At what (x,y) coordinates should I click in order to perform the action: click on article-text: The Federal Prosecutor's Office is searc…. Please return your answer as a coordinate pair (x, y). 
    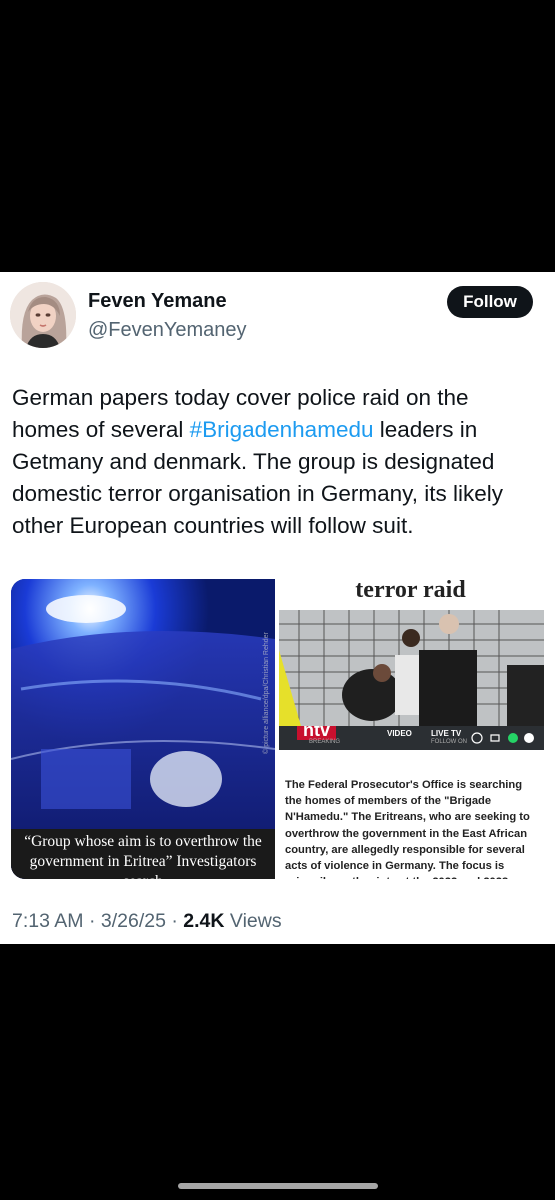
    Looking at the image, I should click on (407, 829).